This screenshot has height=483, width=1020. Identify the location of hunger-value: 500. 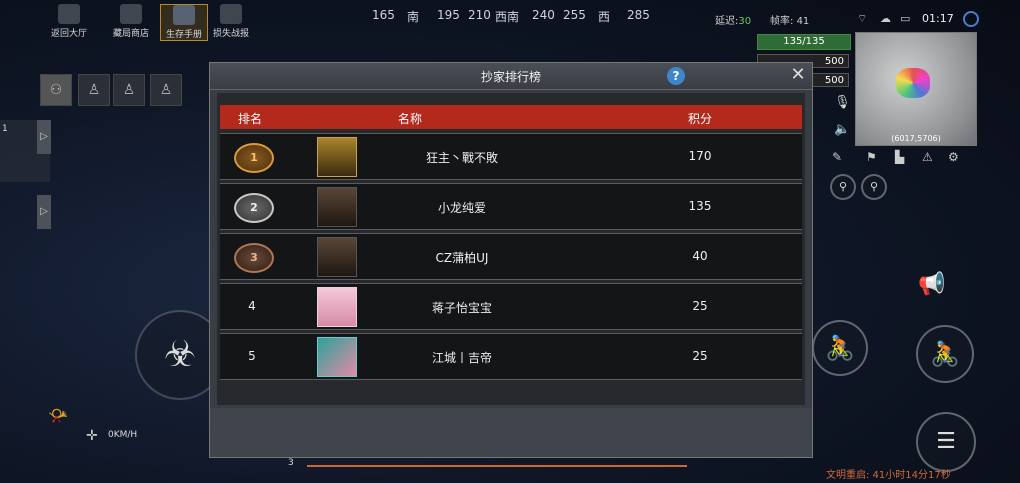
(834, 61).